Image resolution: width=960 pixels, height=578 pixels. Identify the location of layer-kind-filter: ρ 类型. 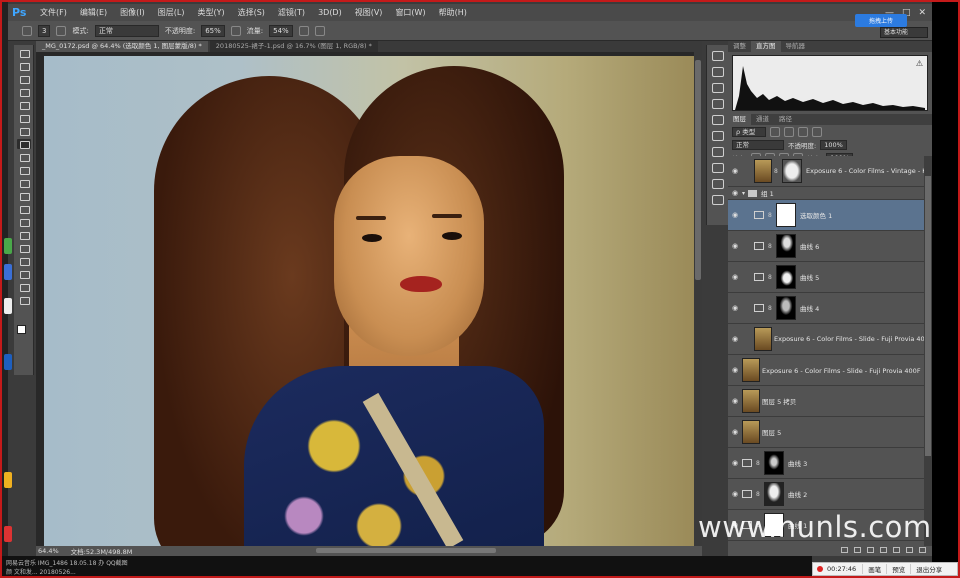
(749, 131).